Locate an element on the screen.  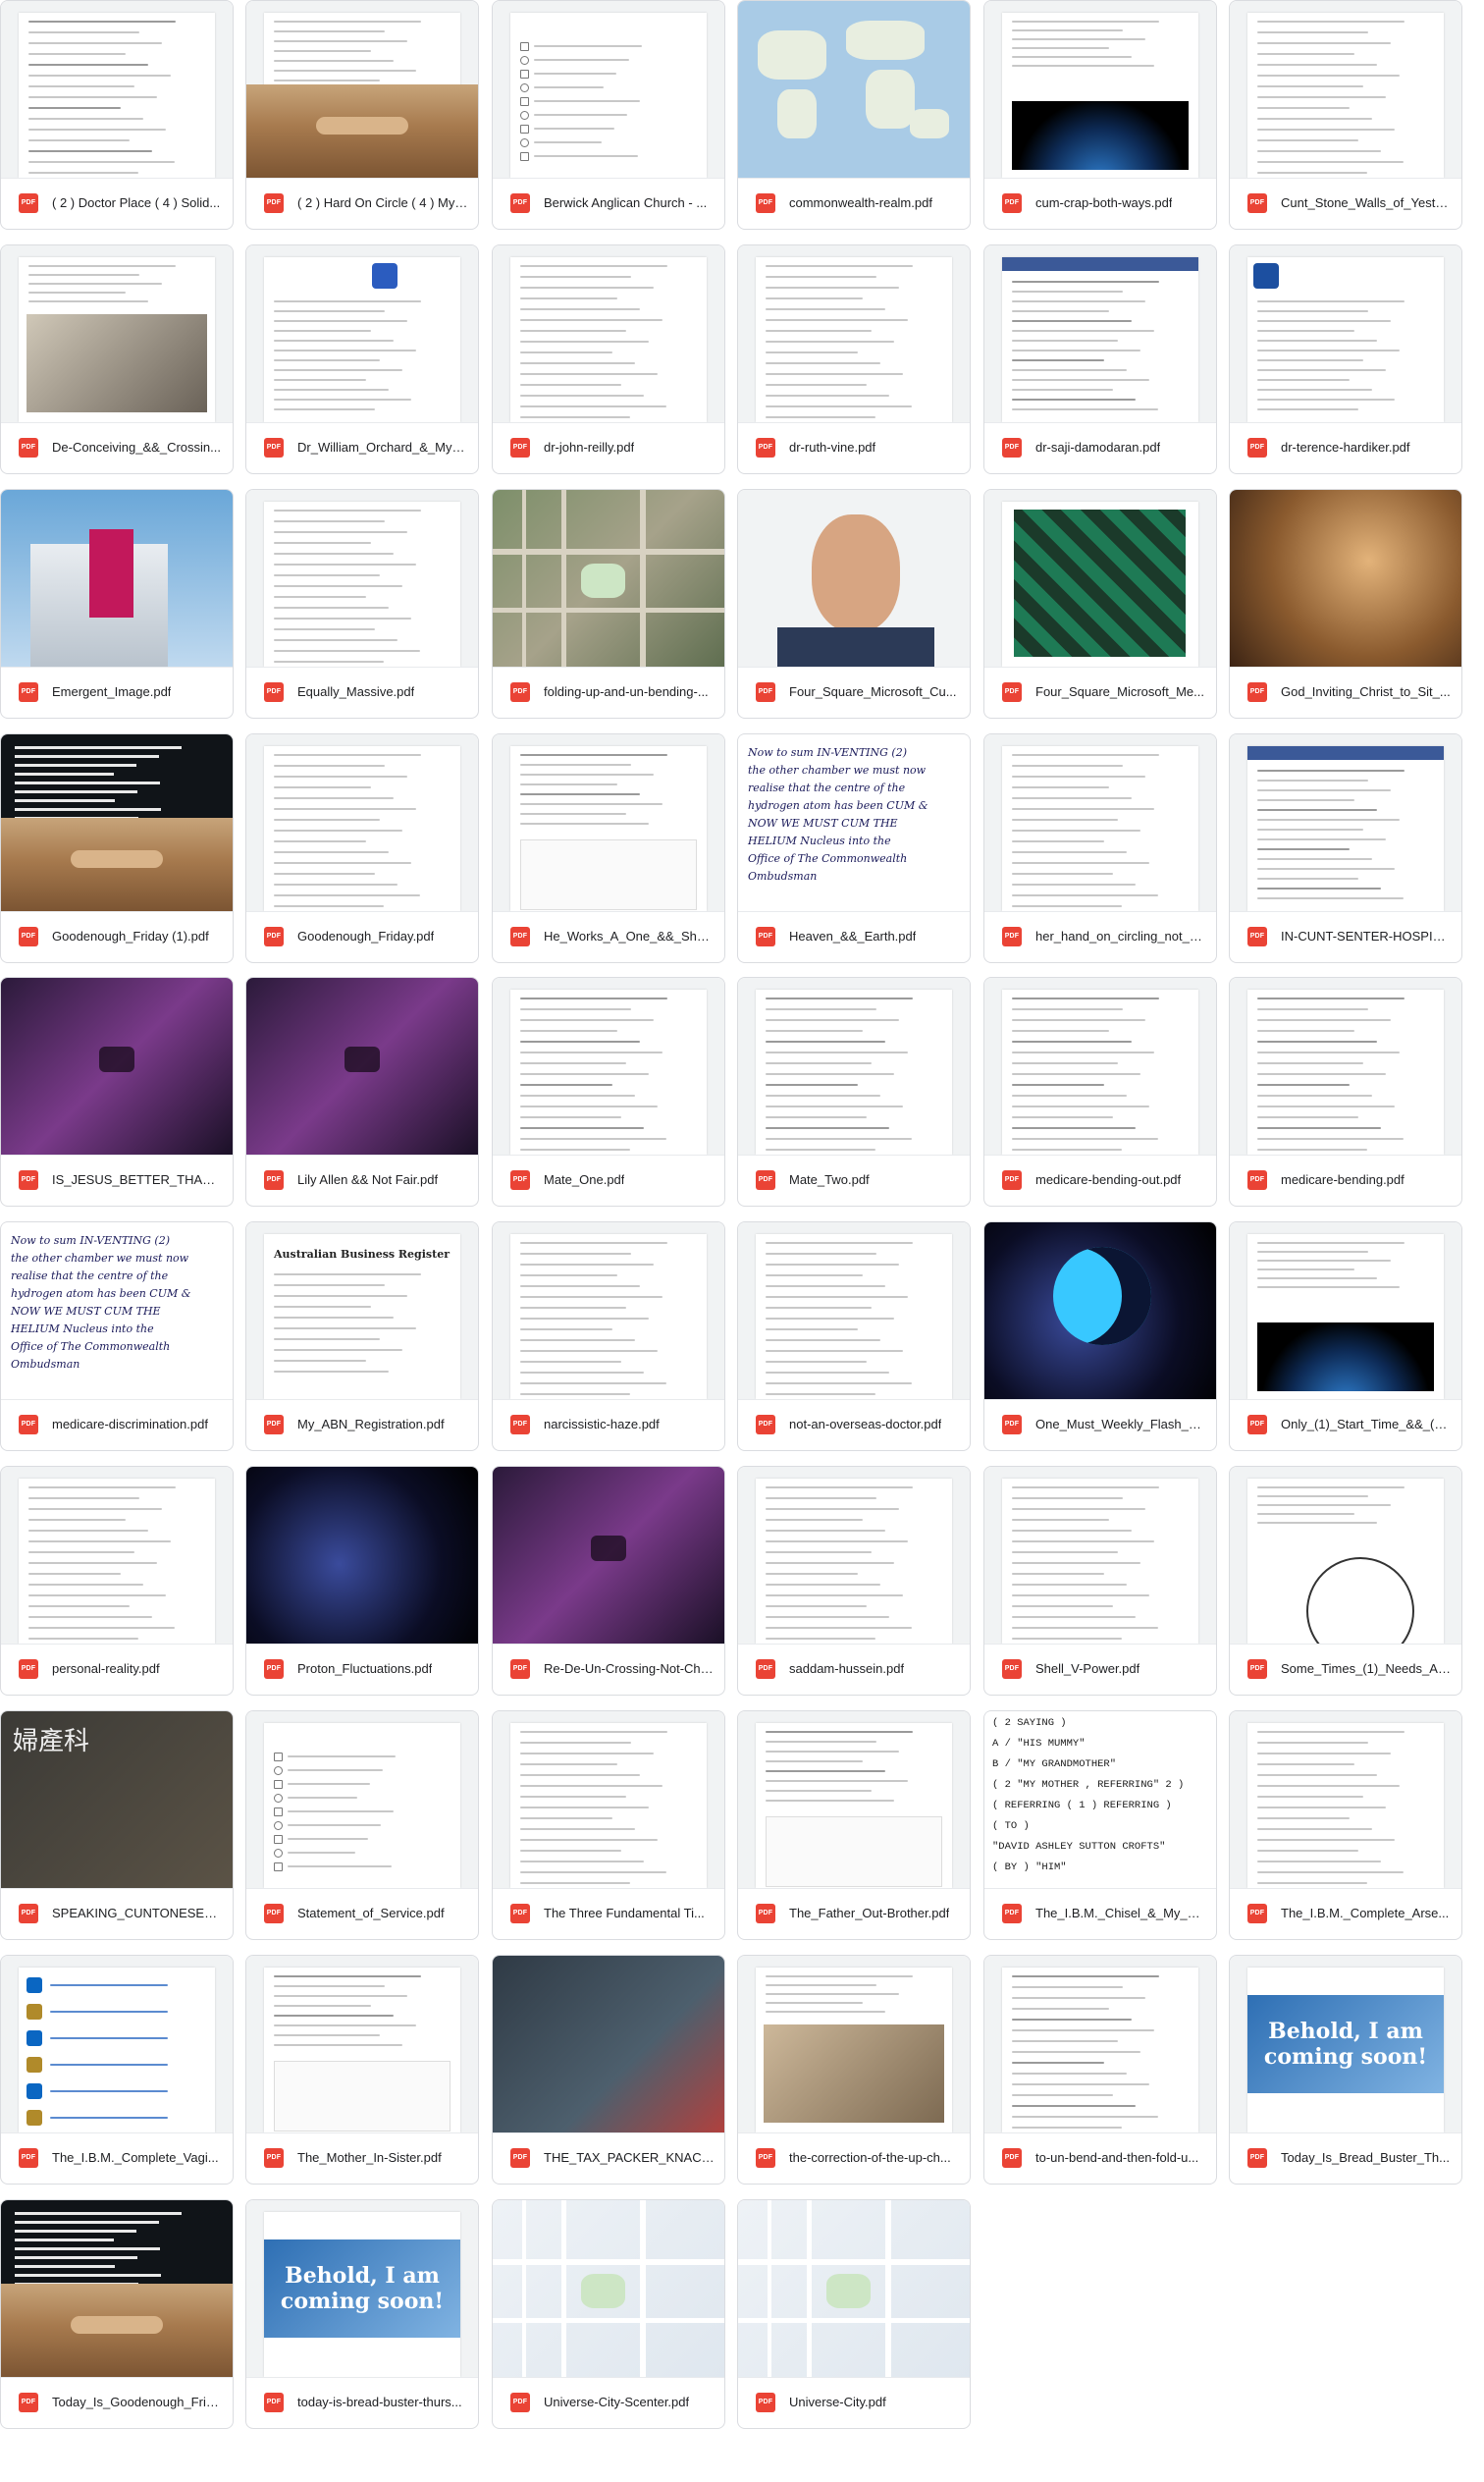
file-card: PDF Proton_Fluctuations.pdf is located at coordinates (362, 1581).